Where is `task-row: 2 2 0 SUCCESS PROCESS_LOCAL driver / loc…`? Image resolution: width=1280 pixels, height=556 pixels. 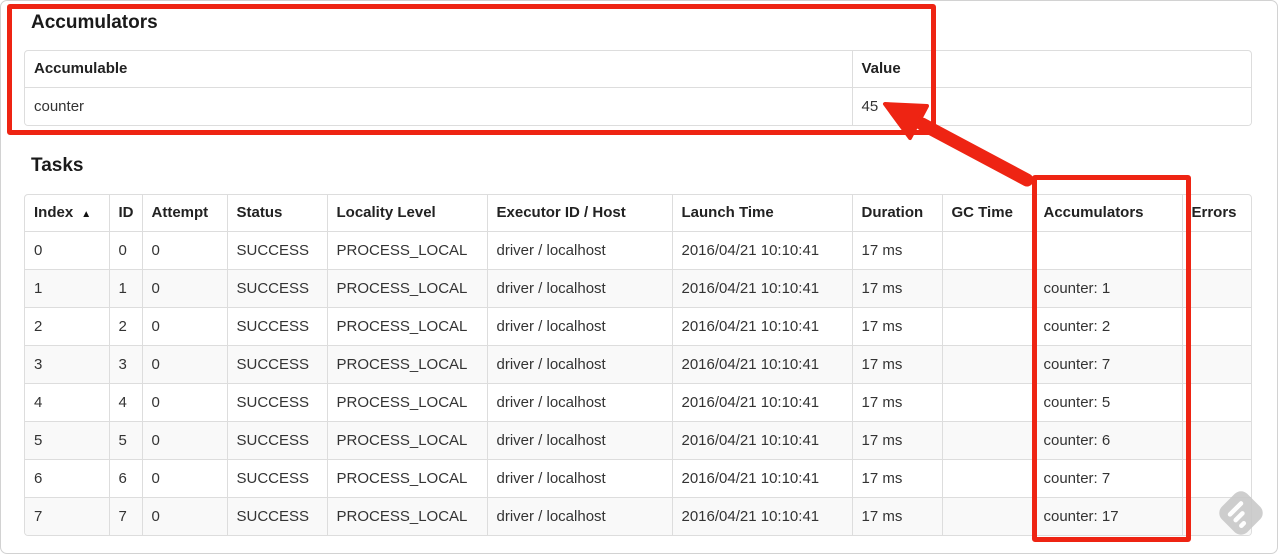 task-row: 2 2 0 SUCCESS PROCESS_LOCAL driver / loc… is located at coordinates (638, 325).